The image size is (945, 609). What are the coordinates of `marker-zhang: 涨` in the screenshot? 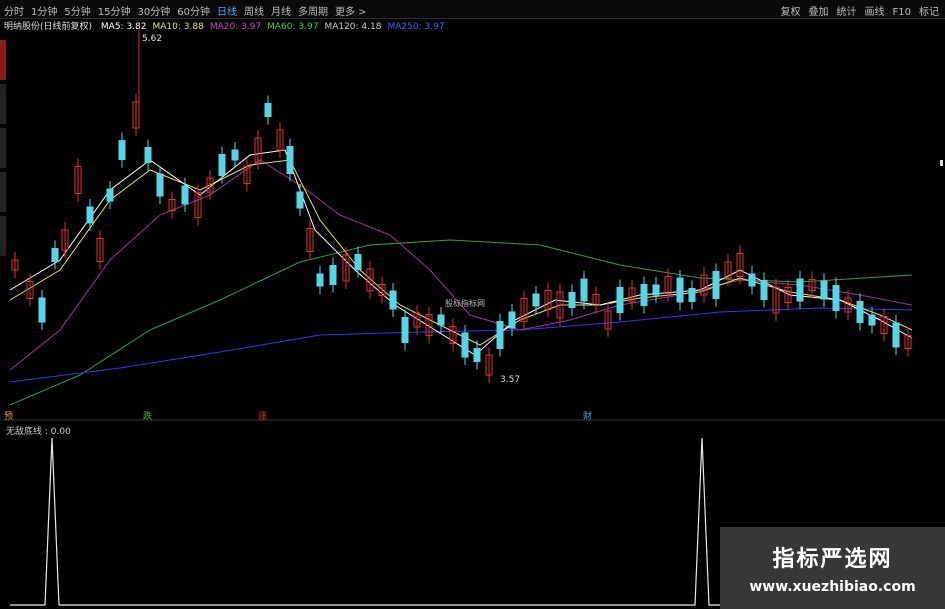 It's located at (262, 416).